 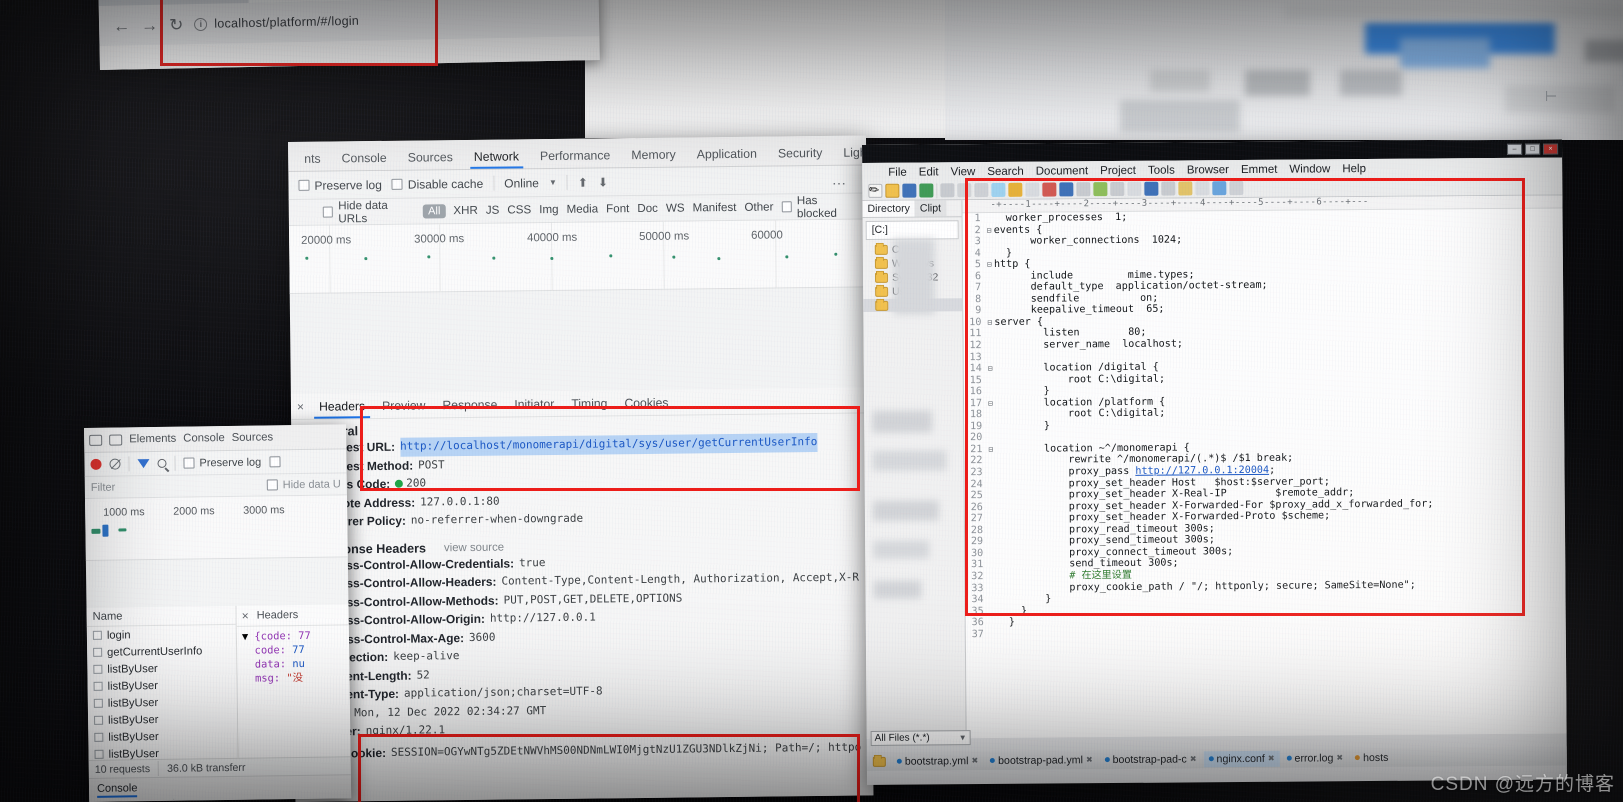 I want to click on has-blocked-checkbox: Has blocked, so click(x=819, y=206).